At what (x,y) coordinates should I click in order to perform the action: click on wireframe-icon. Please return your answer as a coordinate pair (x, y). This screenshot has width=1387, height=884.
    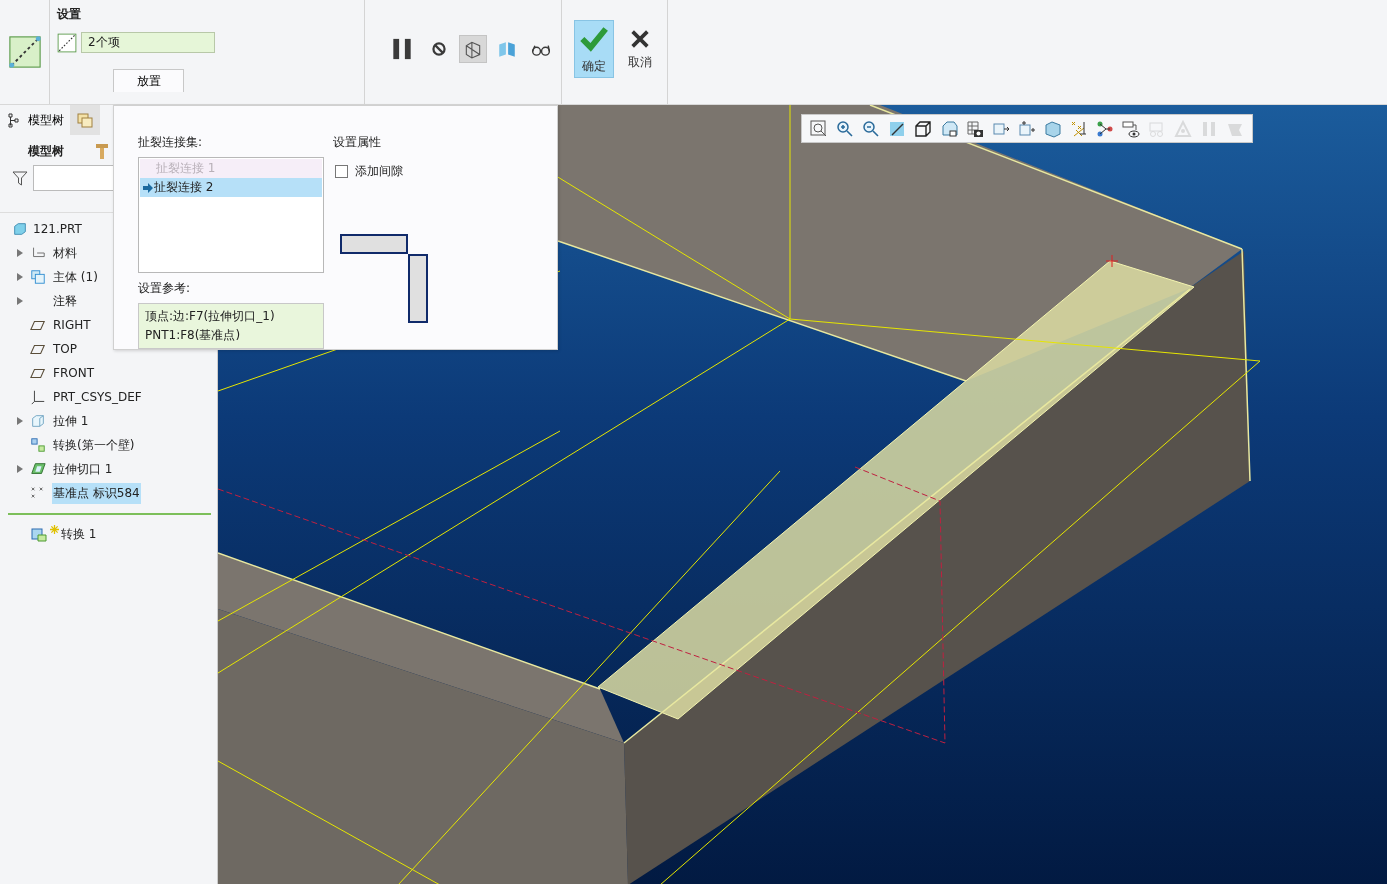
    Looking at the image, I should click on (473, 49).